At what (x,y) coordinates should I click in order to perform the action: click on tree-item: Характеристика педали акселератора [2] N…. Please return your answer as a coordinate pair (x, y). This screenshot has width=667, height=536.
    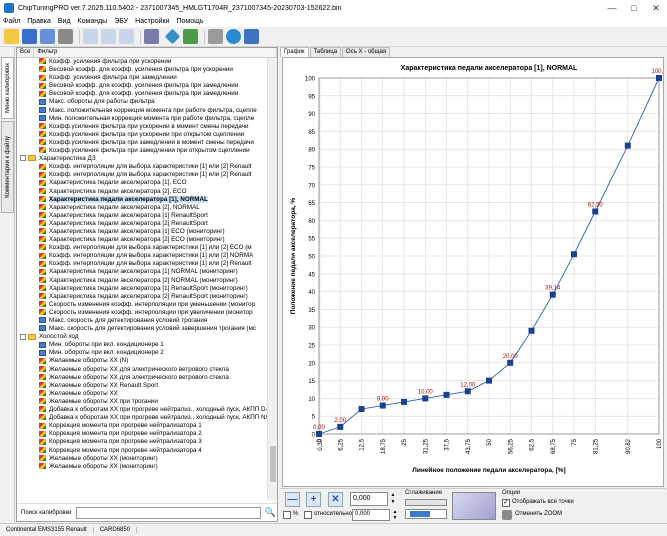
    Looking at the image, I should click on (142, 281).